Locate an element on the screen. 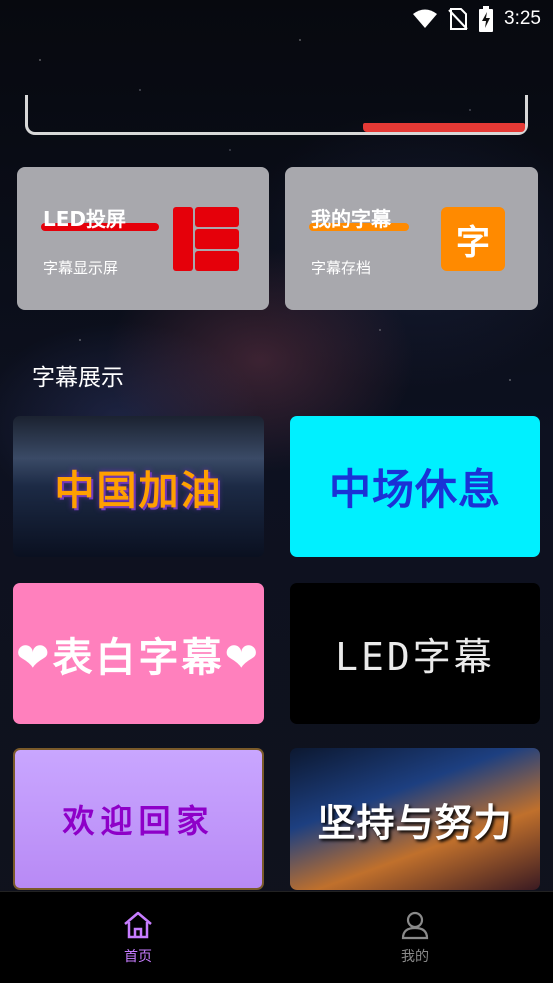 The image size is (553, 983). subtitle-text: LED字幕 is located at coordinates (415, 657).